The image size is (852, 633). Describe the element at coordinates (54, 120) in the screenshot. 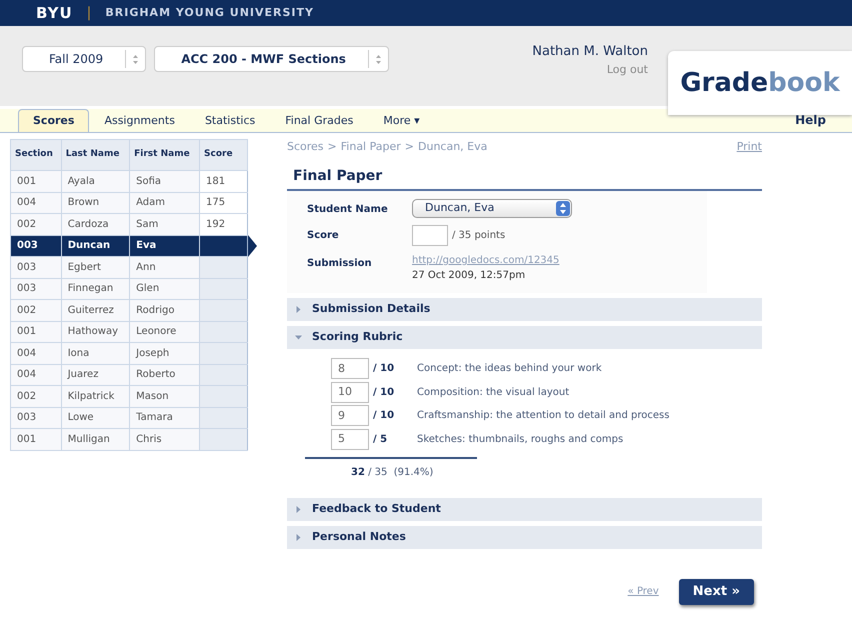

I see `tab: Scores` at that location.